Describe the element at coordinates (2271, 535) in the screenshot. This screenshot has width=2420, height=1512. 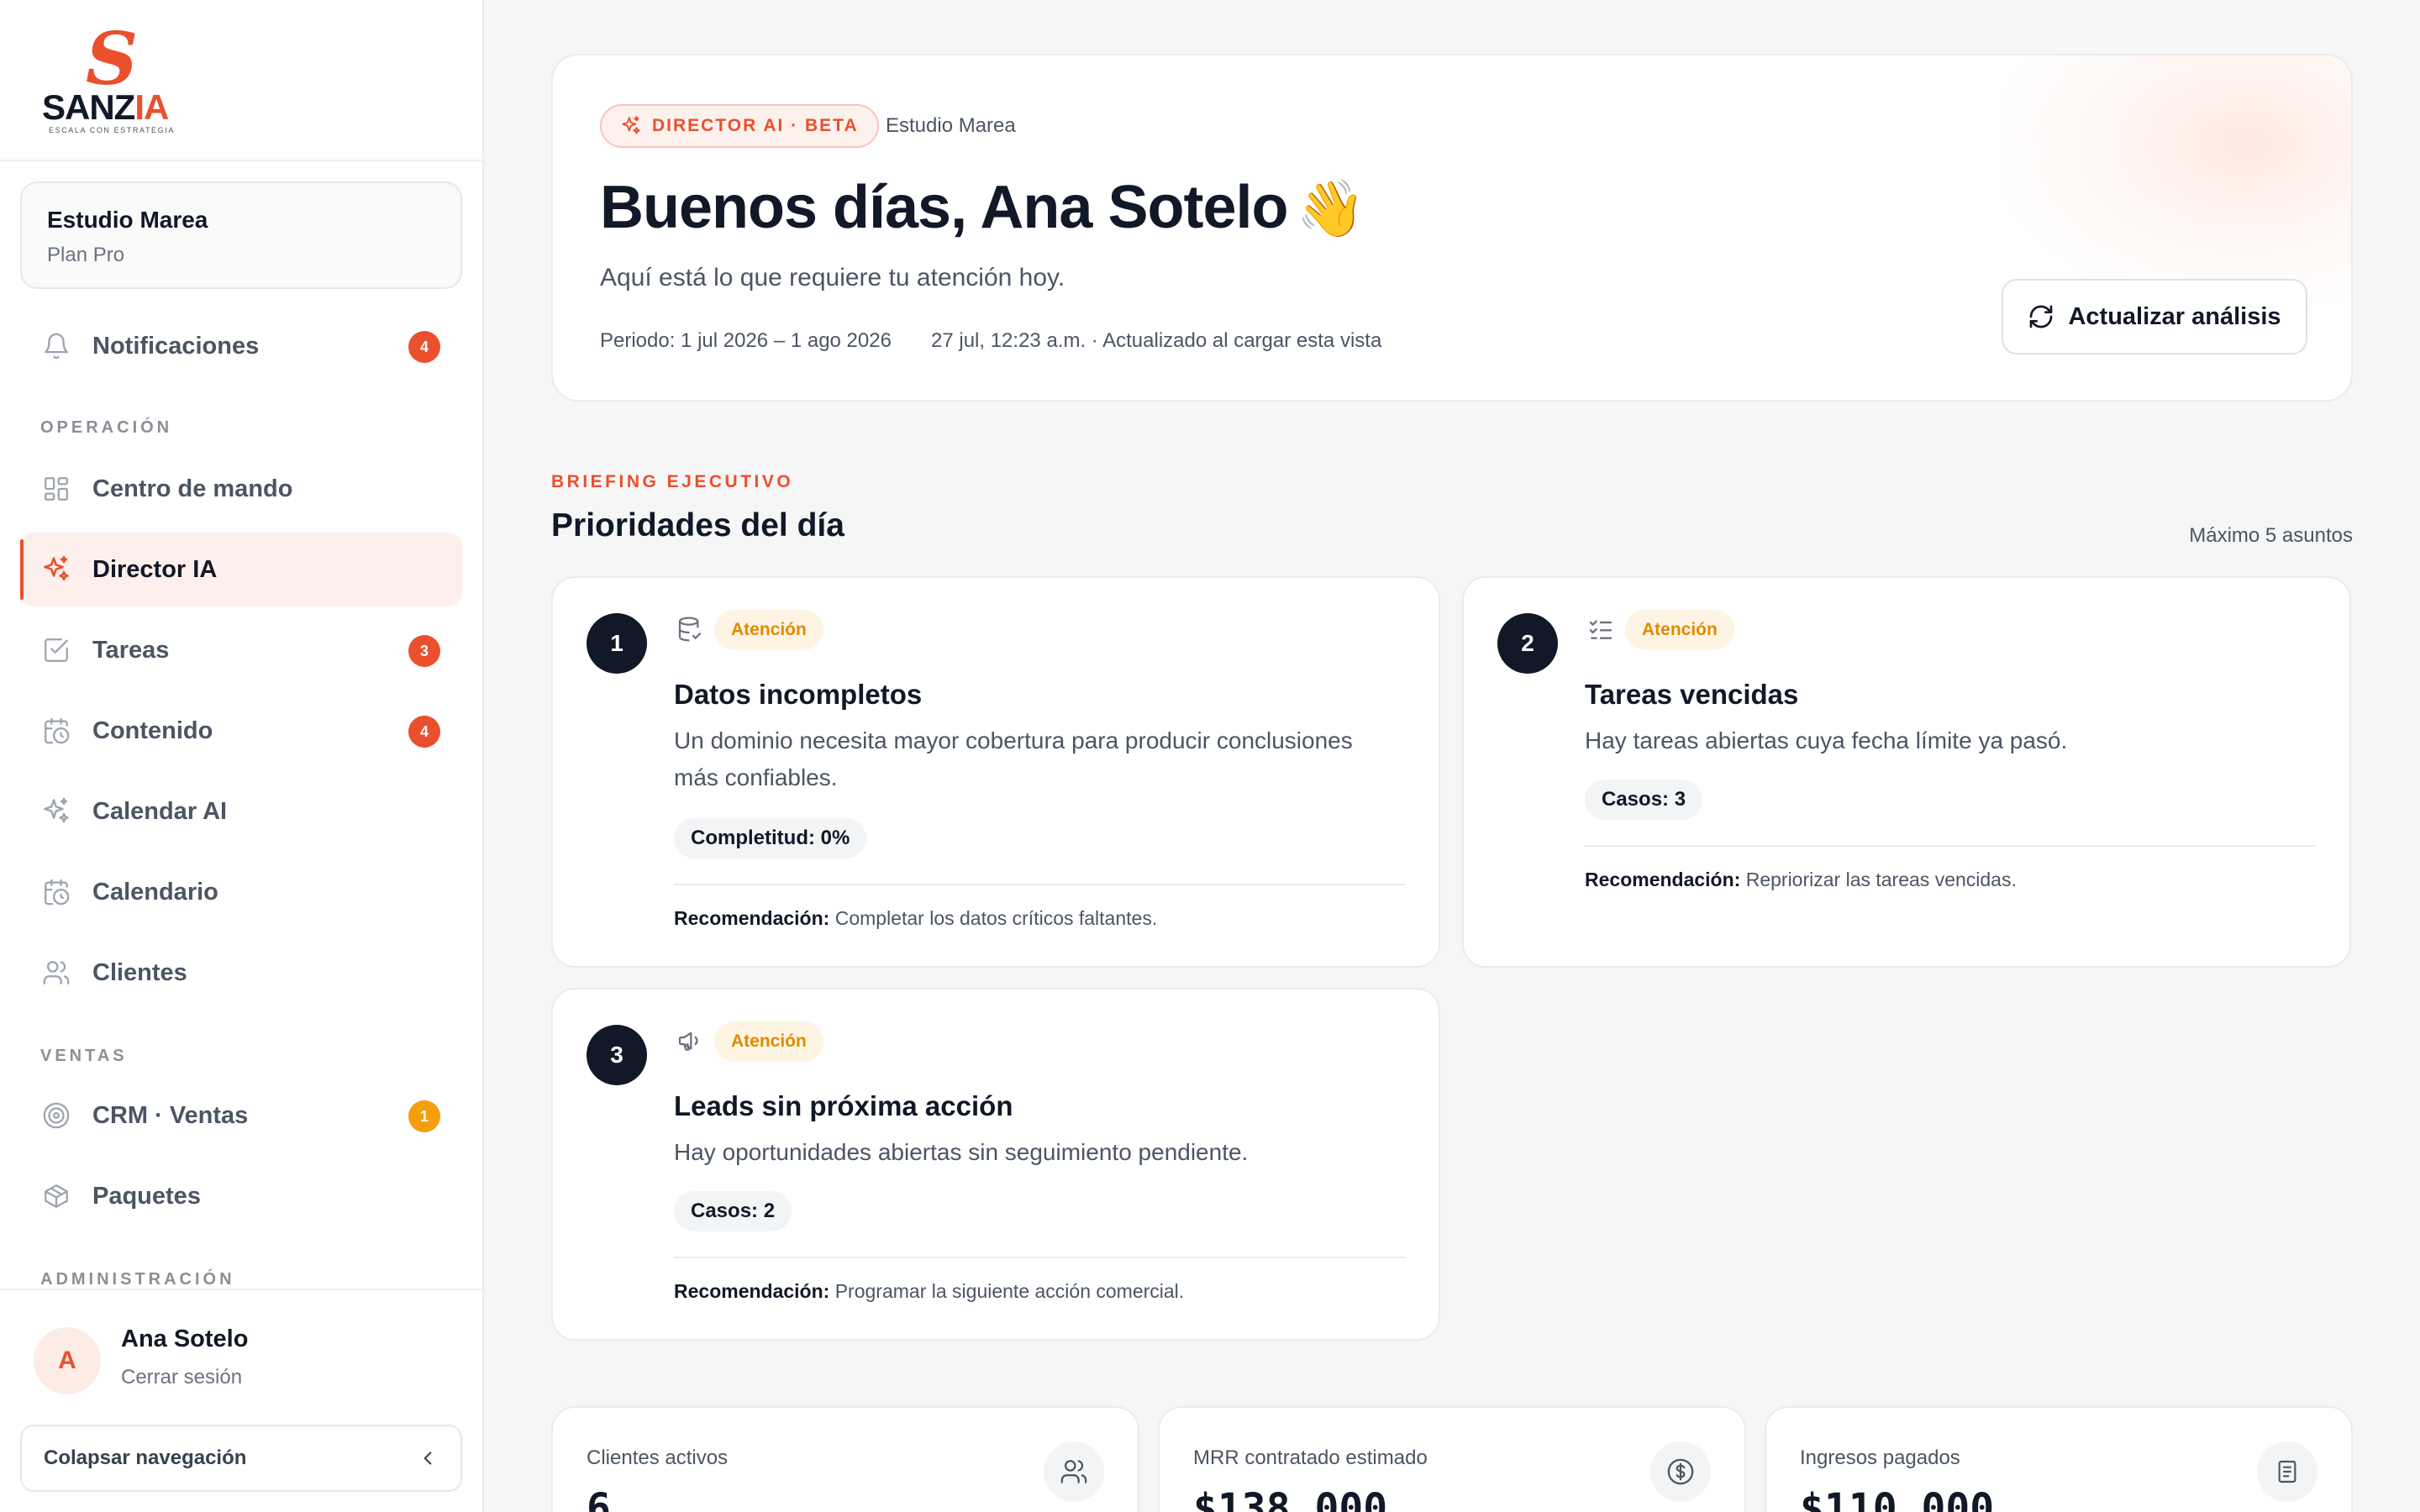
I see `max-items-note: Máximo 5 asuntos` at that location.